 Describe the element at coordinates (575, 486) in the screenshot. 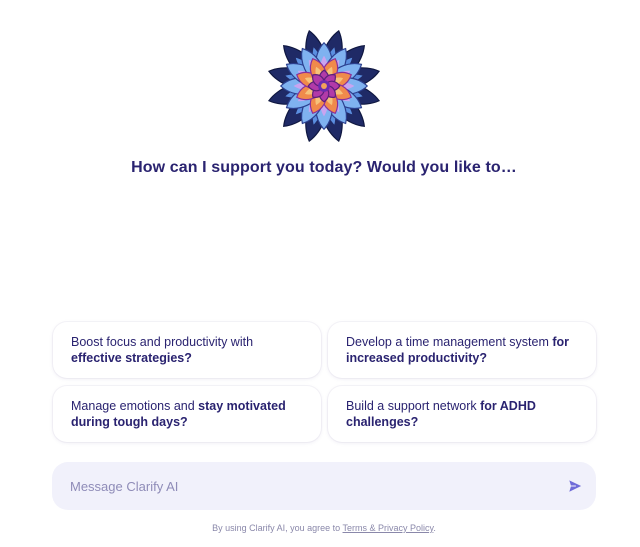

I see `send-icon` at that location.